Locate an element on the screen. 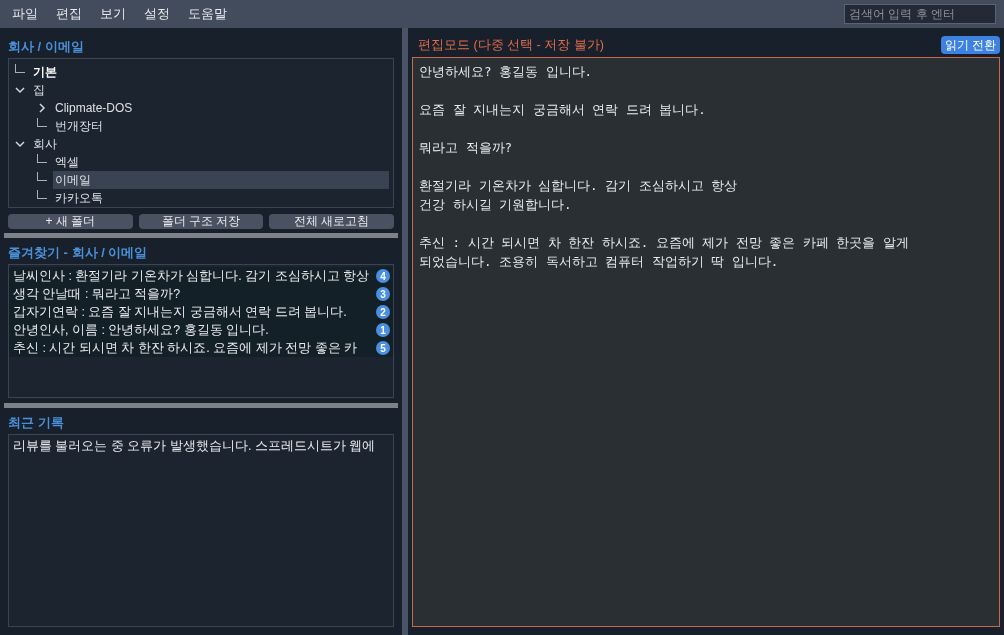  tree-item: 회사 is located at coordinates (45, 144).